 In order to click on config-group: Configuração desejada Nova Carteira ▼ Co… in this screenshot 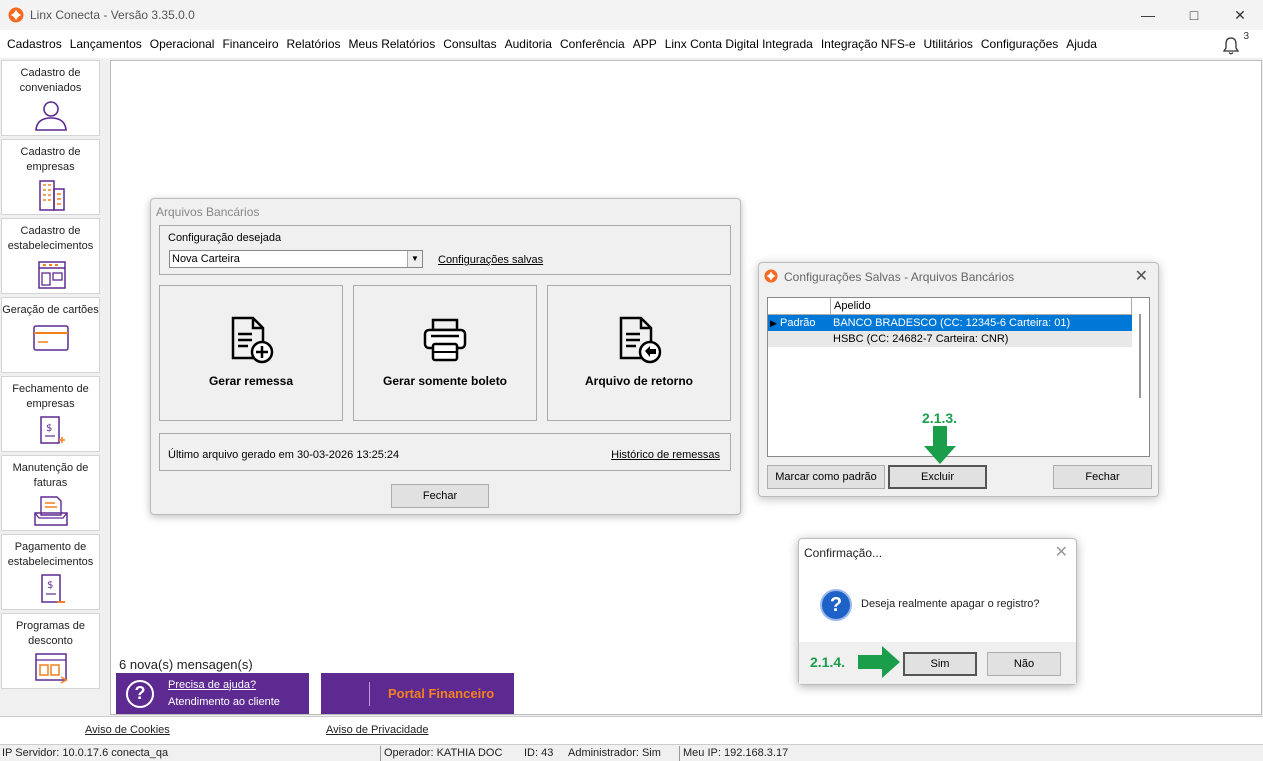, I will do `click(445, 250)`.